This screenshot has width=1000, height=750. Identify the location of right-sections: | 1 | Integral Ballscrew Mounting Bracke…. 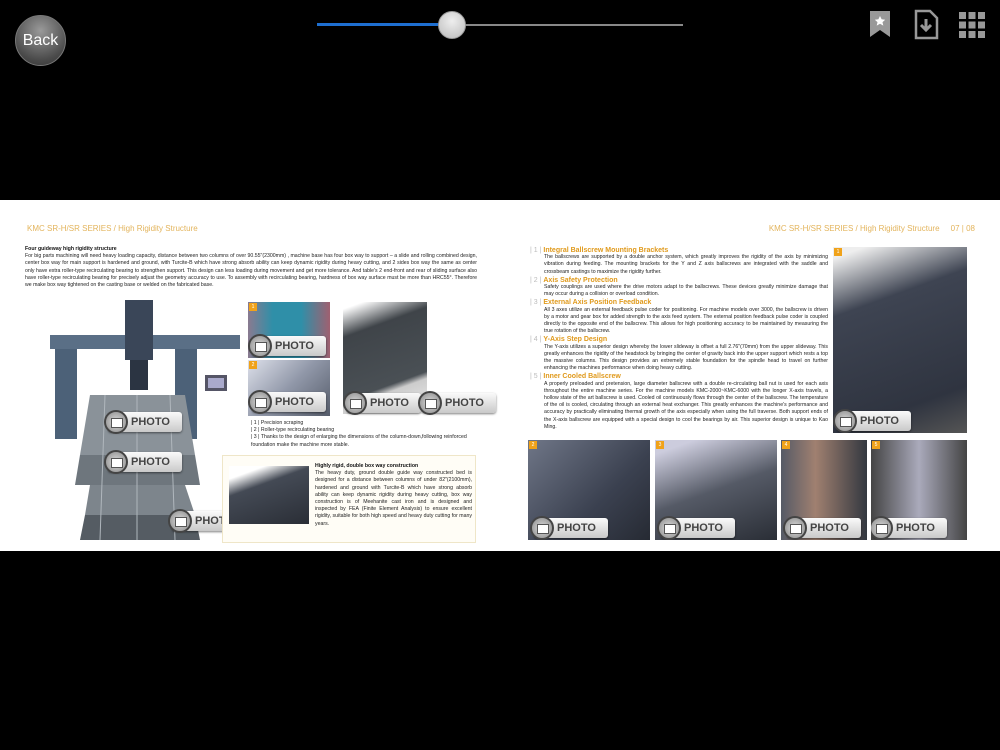
(679, 338).